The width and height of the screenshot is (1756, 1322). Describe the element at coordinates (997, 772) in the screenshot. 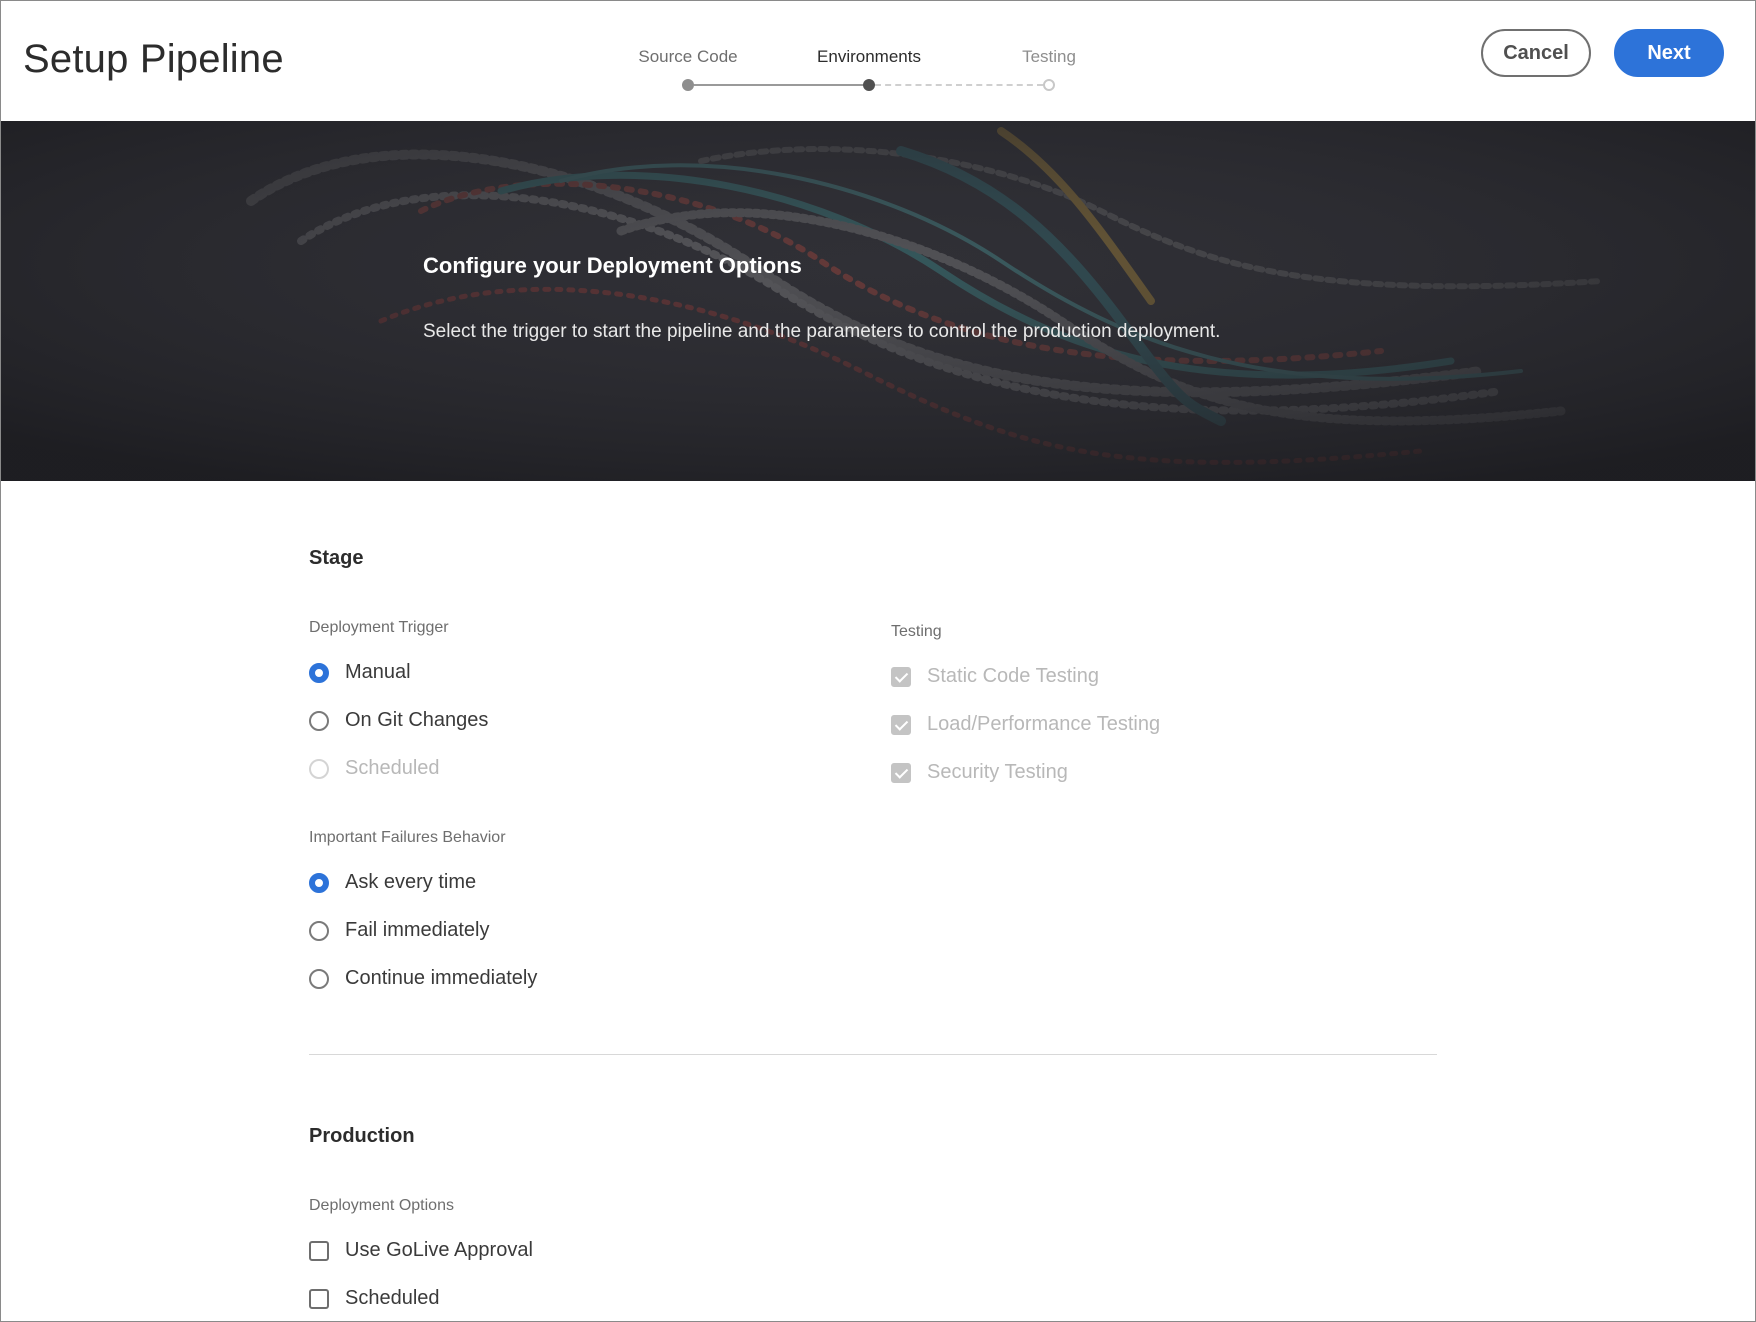

I see `security-testing-label: Security Testing` at that location.